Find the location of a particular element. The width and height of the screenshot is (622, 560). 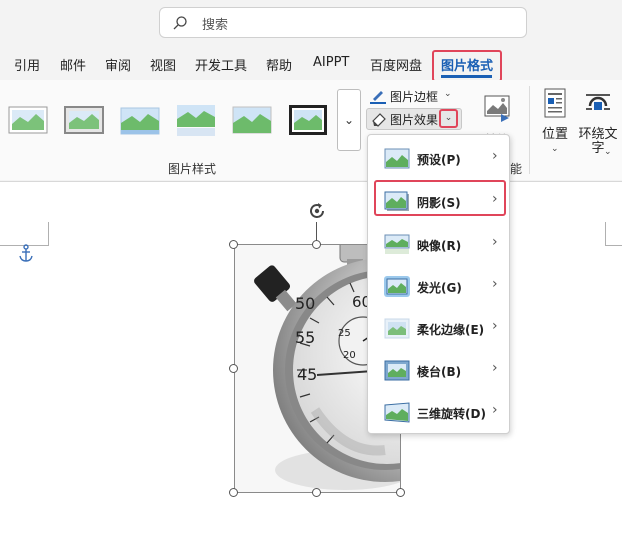

picture-styles-group-label: 图片样式 is located at coordinates (192, 169).